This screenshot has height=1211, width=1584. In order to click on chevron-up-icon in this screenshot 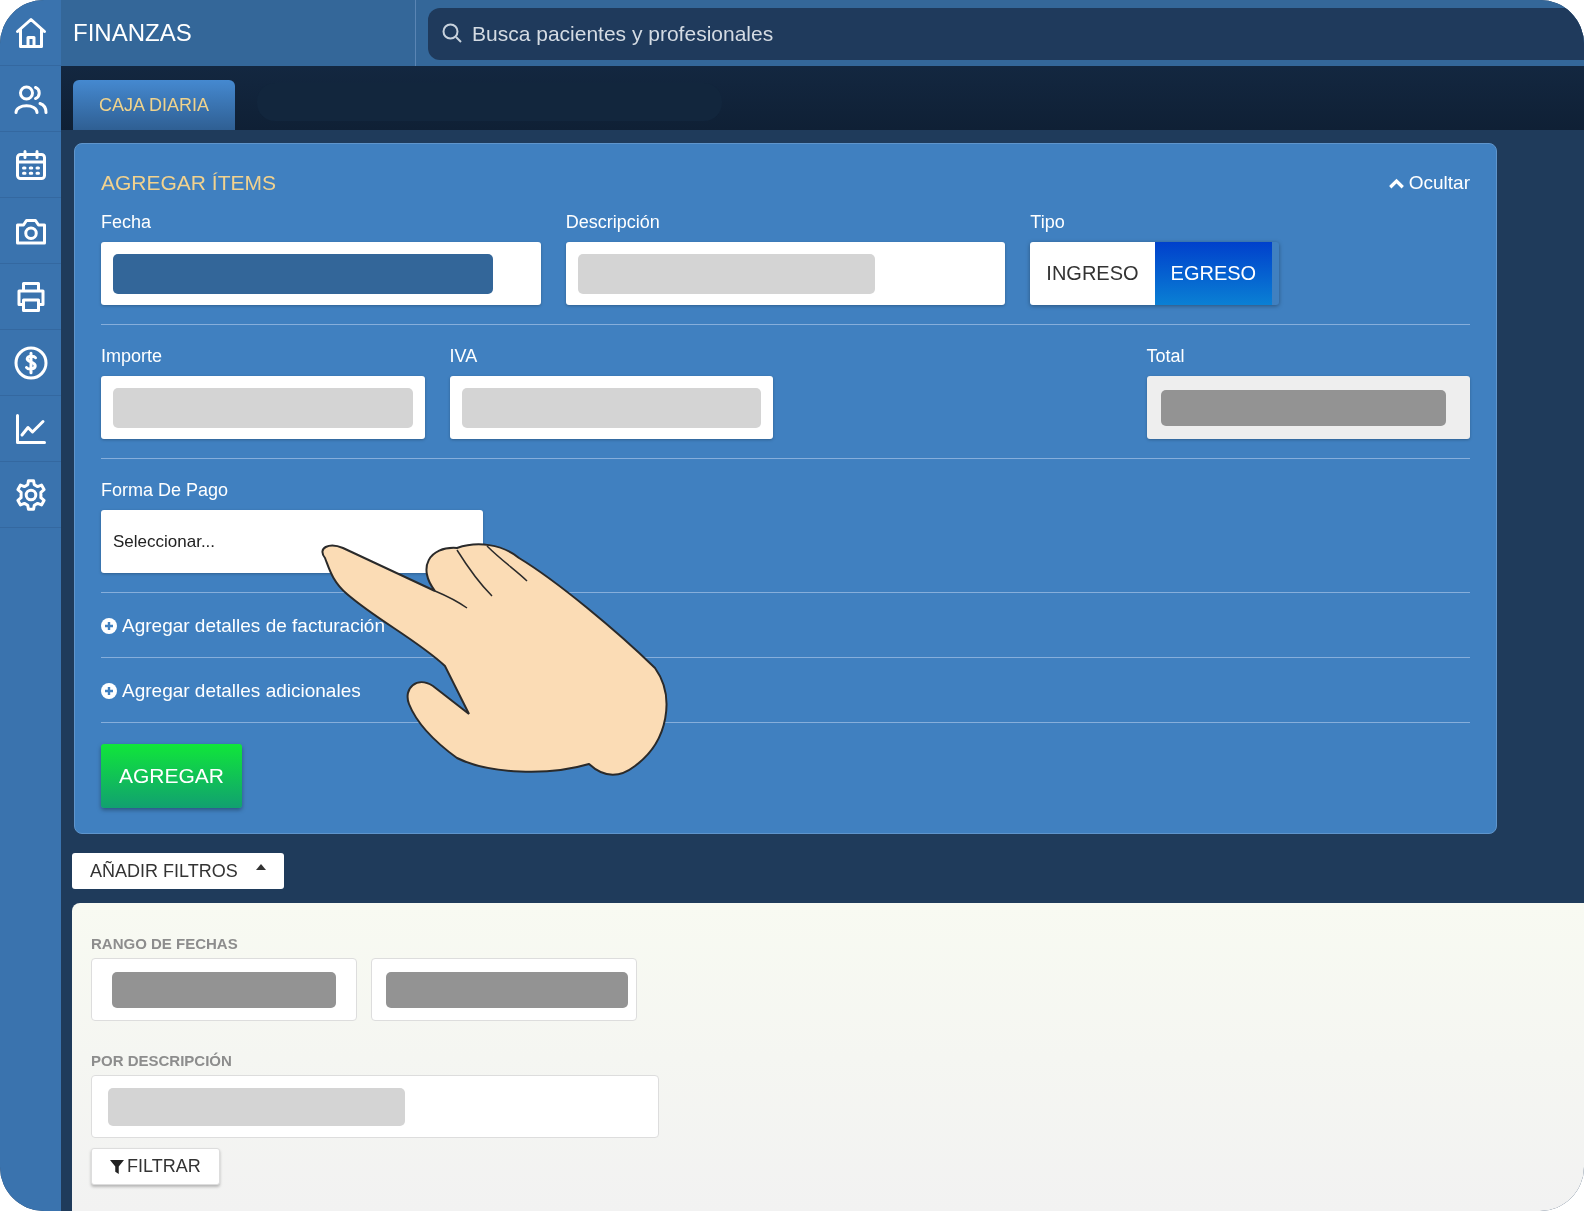, I will do `click(1396, 183)`.